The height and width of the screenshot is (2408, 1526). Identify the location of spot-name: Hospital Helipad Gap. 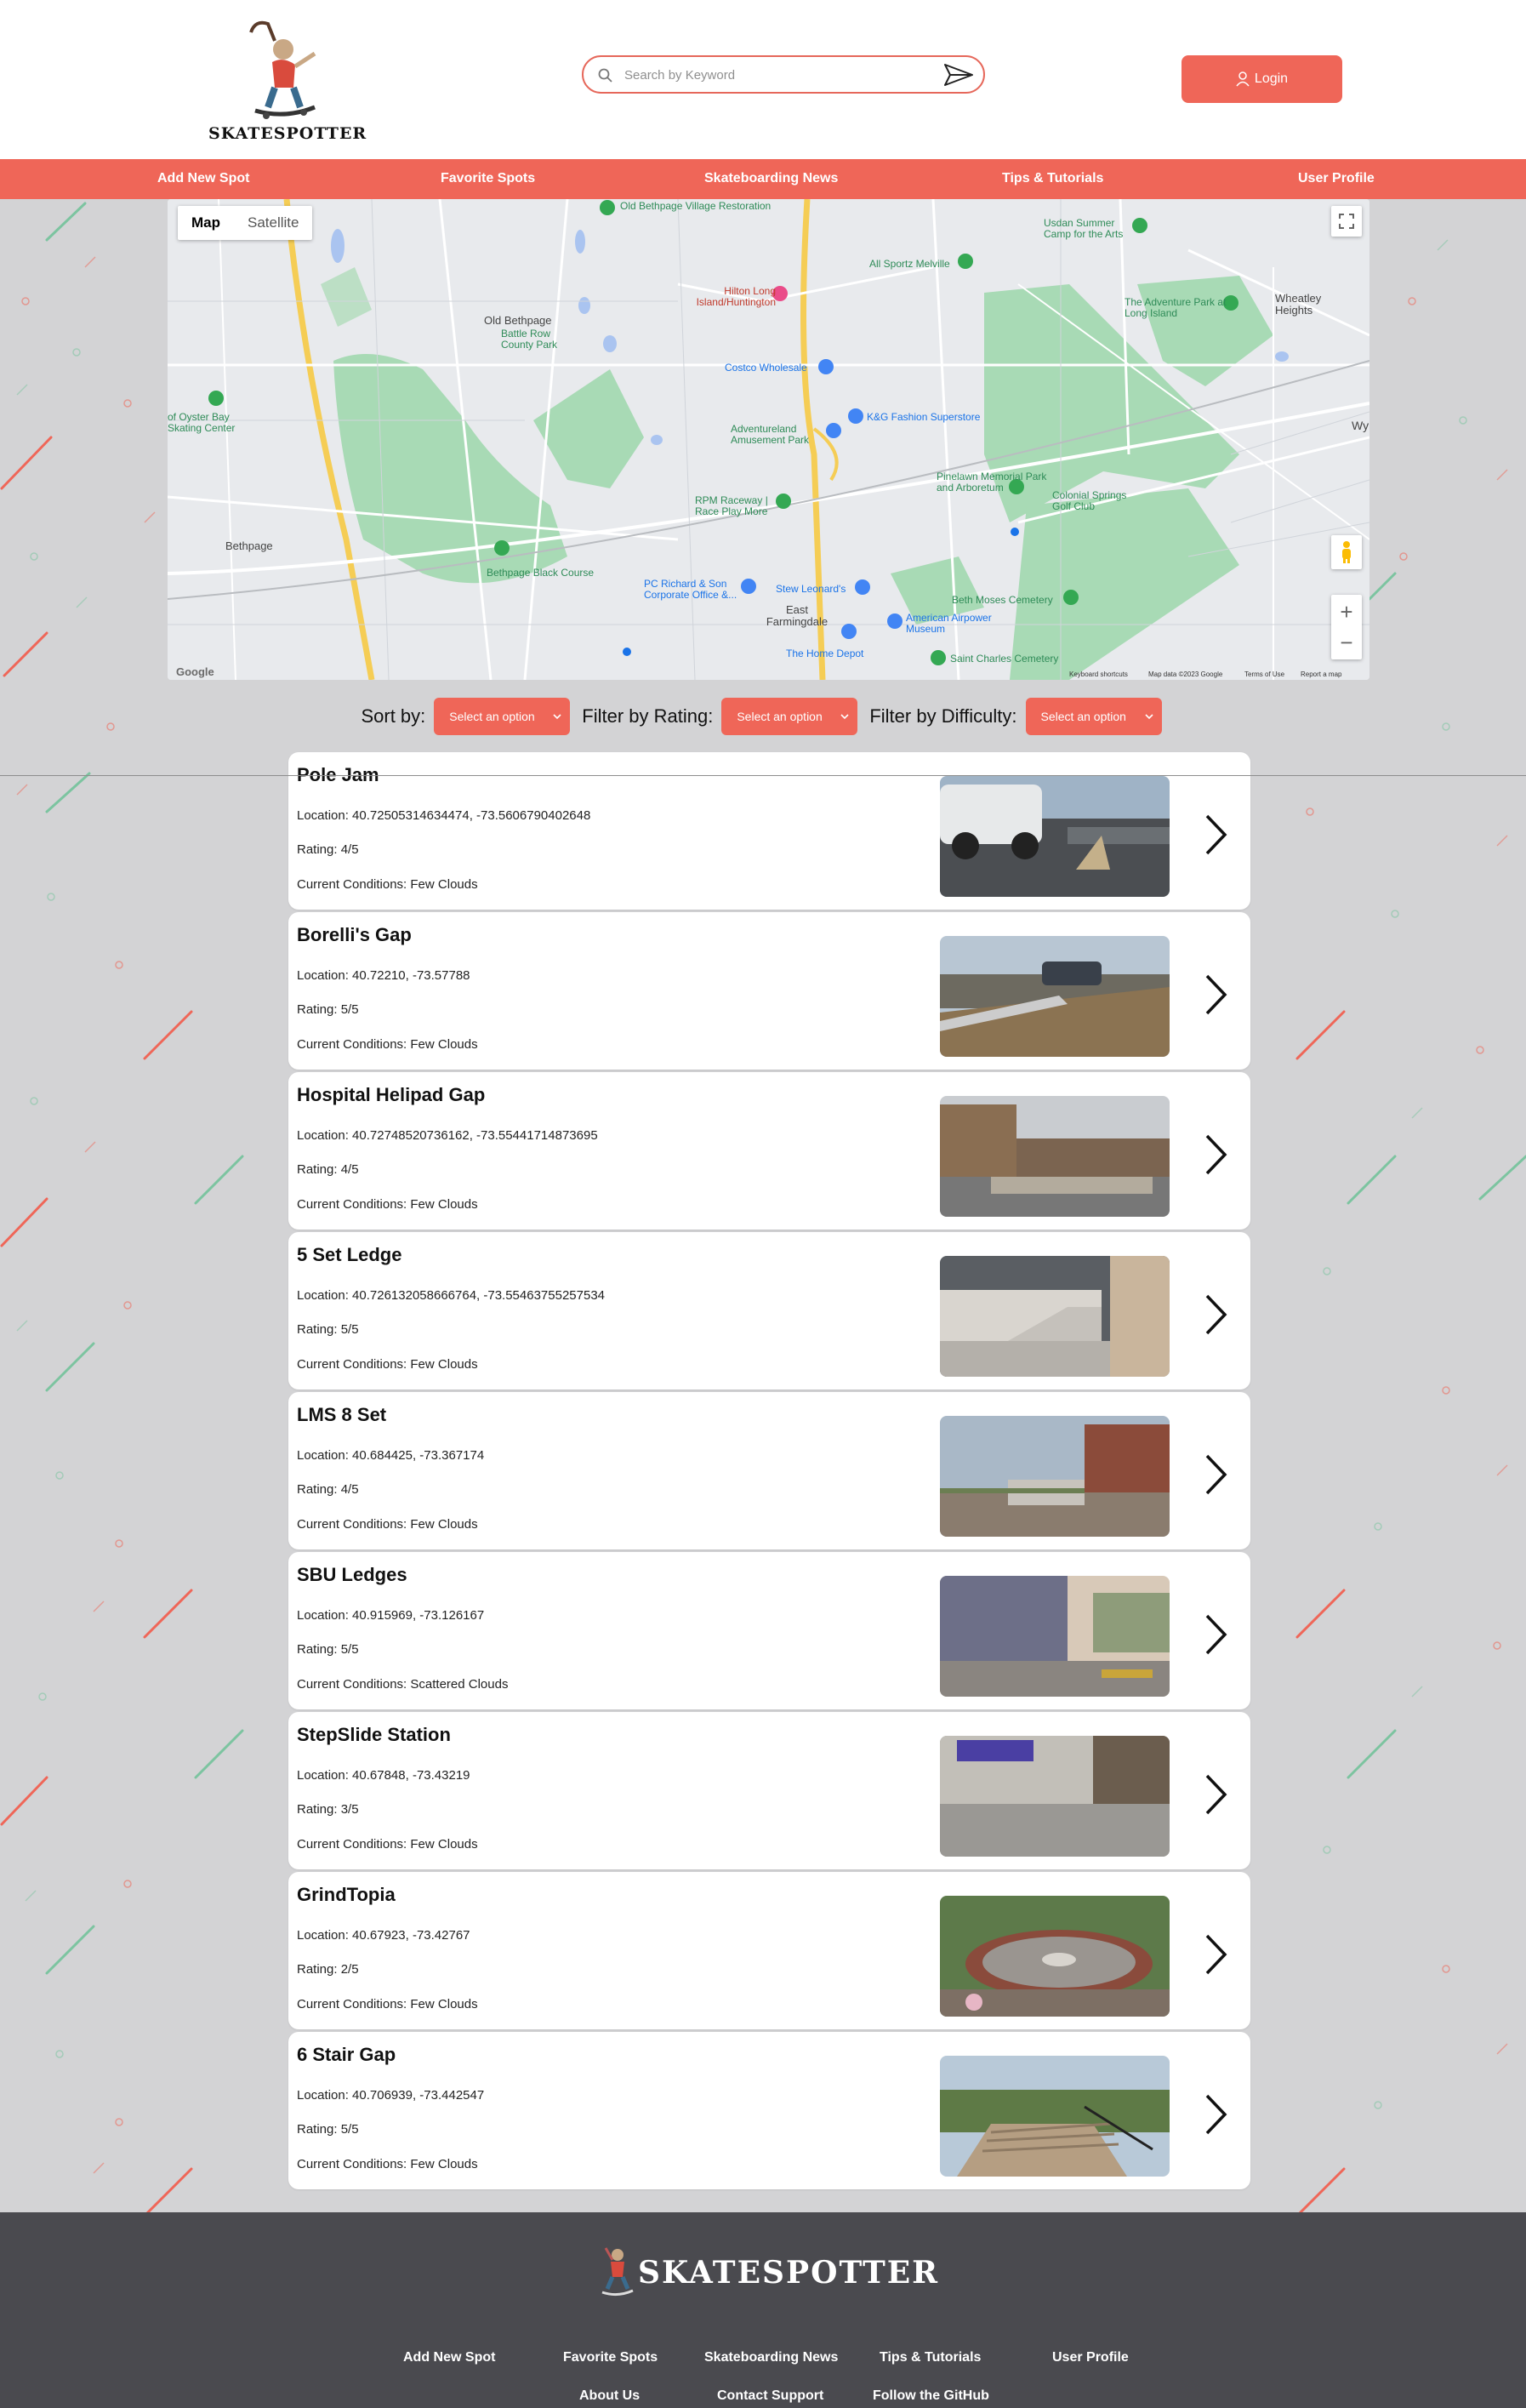
(391, 1094).